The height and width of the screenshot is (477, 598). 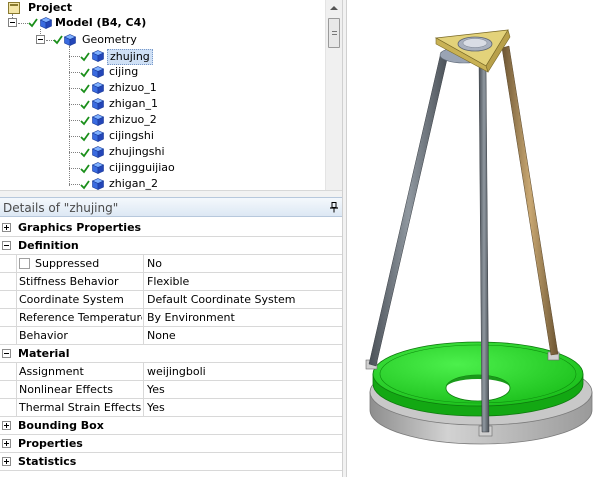 What do you see at coordinates (133, 119) in the screenshot?
I see `body-label: zhizuo_2` at bounding box center [133, 119].